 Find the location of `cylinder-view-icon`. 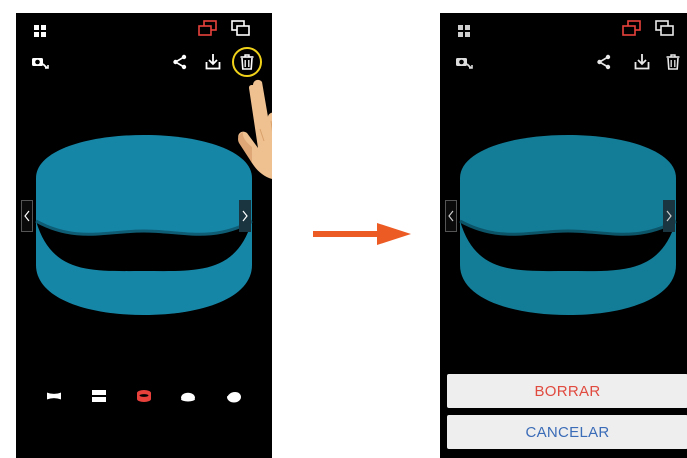

cylinder-view-icon is located at coordinates (144, 396).